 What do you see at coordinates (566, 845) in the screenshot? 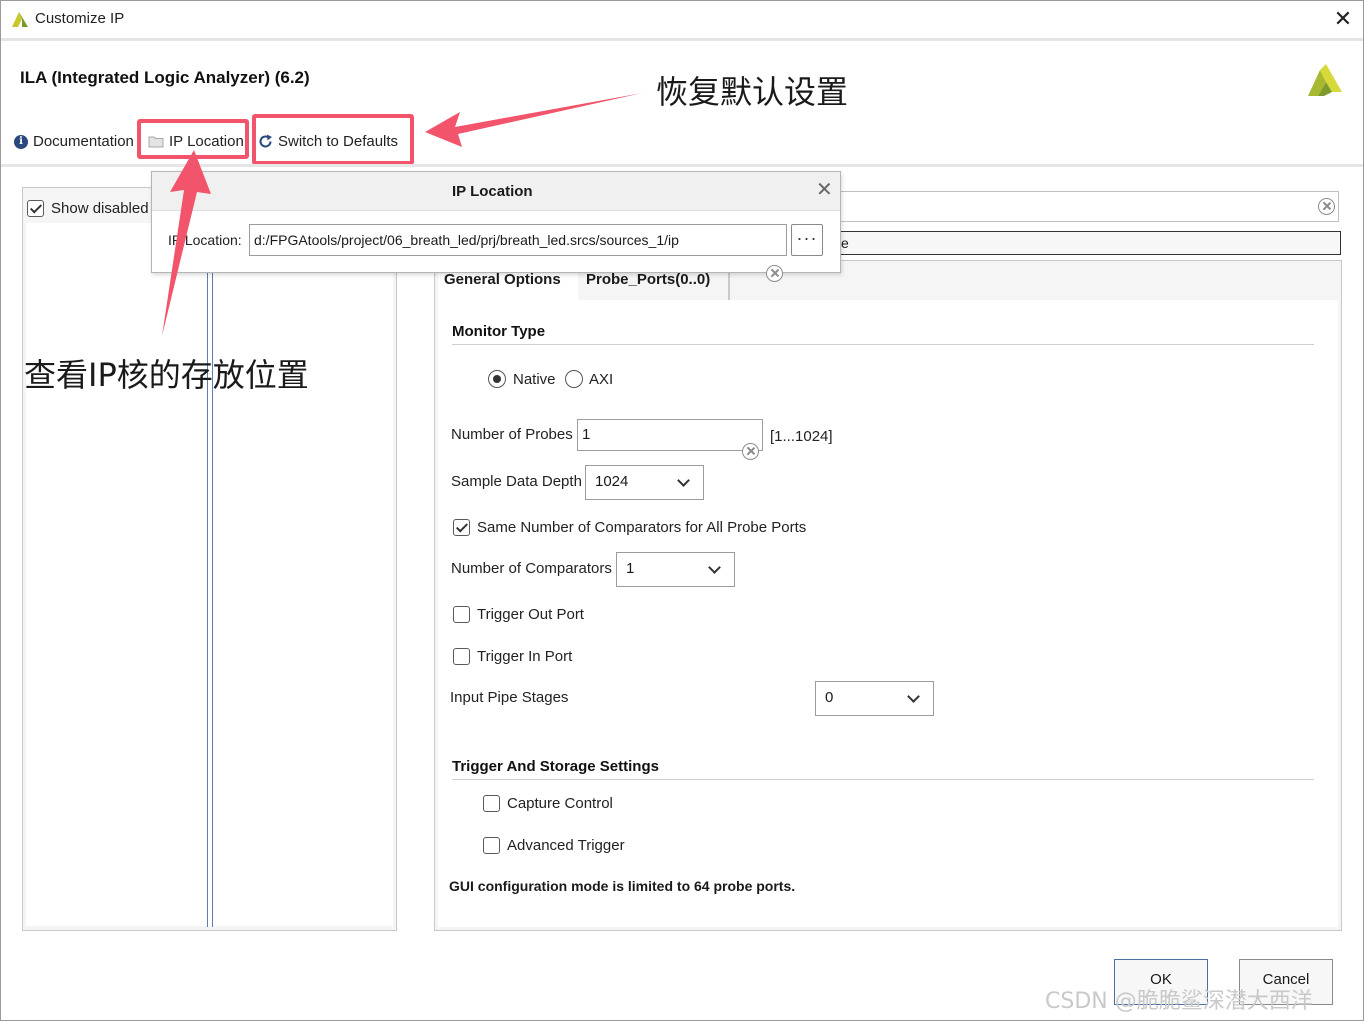
I see `advanced-trigger-label: Advanced Trigger` at bounding box center [566, 845].